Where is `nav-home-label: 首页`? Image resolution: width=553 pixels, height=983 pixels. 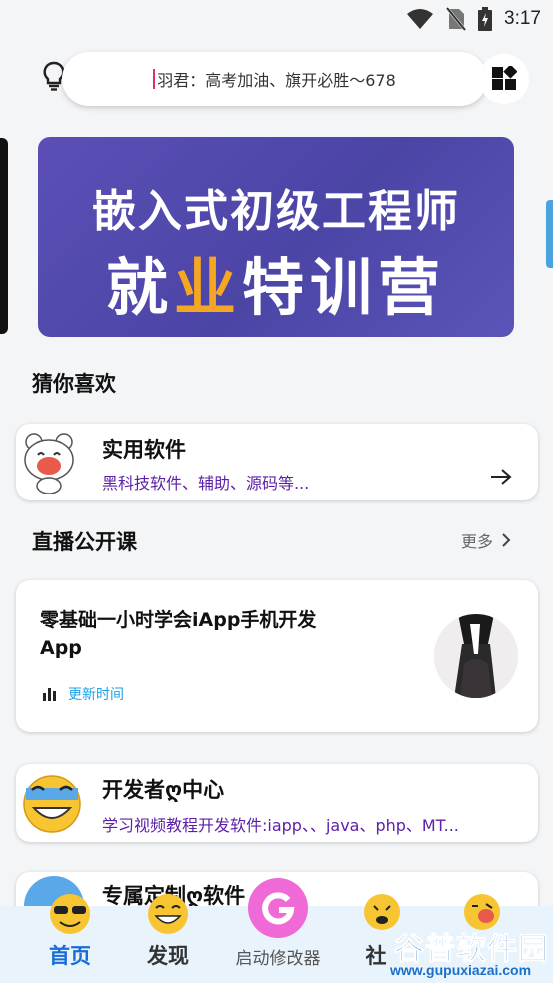
nav-home-label: 首页 is located at coordinates (70, 956).